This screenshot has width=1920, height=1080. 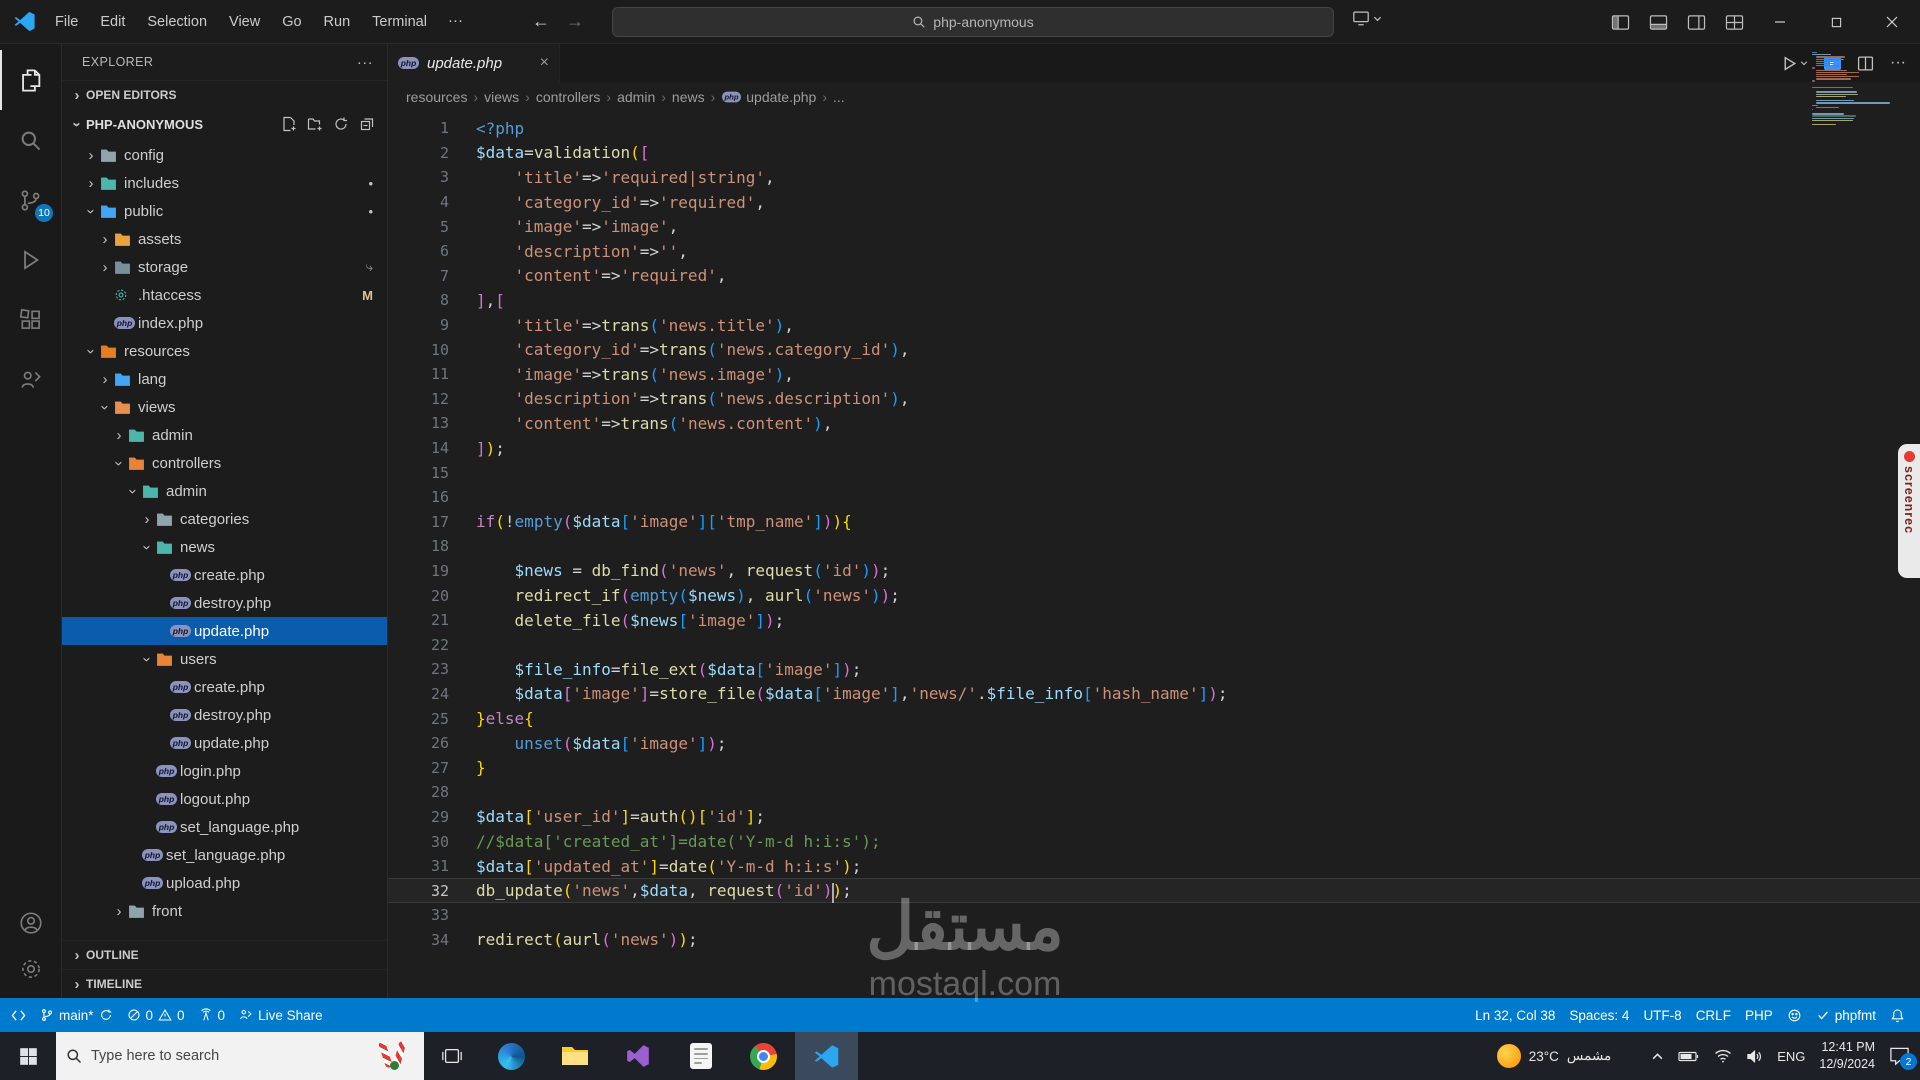 I want to click on toggle-panel-icon, so click(x=1658, y=22).